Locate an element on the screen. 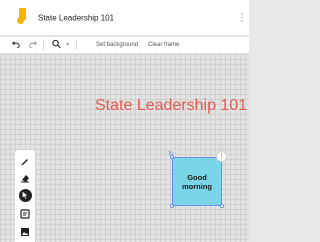 The height and width of the screenshot is (242, 320). pen-icon is located at coordinates (25, 161).